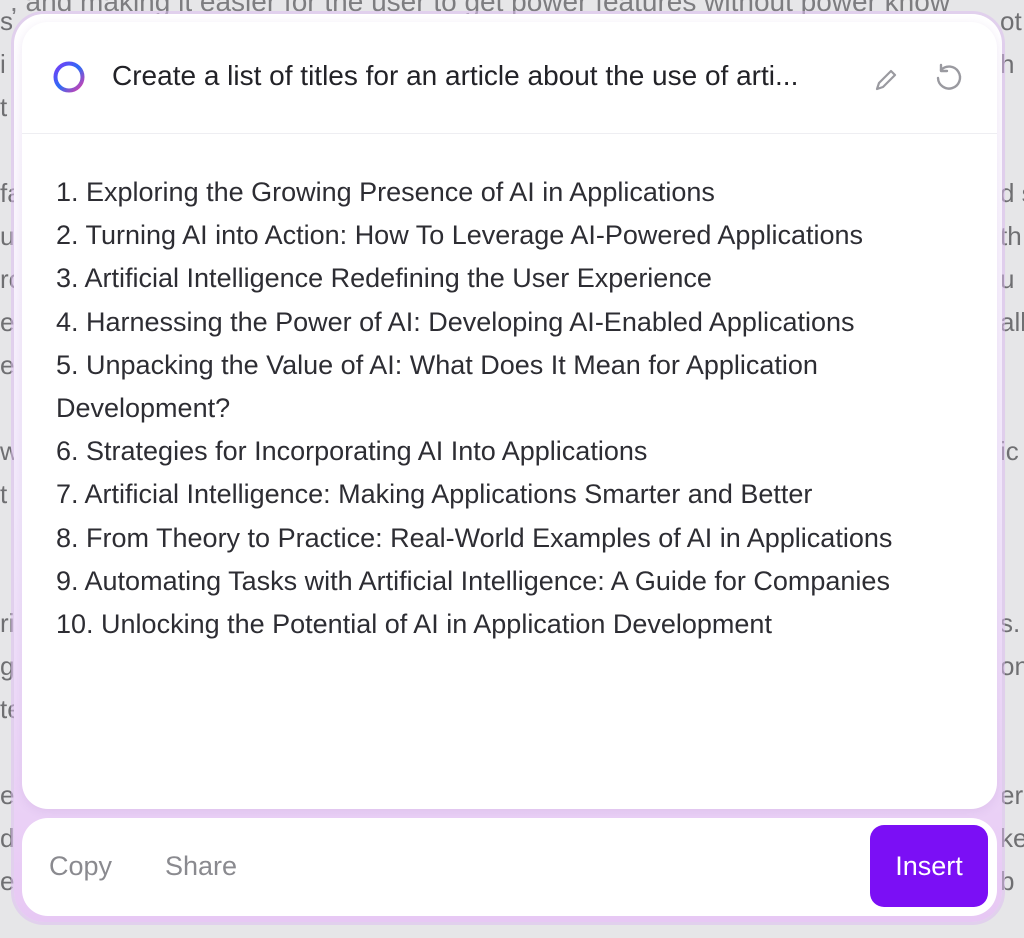 Image resolution: width=1024 pixels, height=938 pixels. I want to click on background-text-right: ot h d s th u all ic s. on er ke b, so click(1012, 469).